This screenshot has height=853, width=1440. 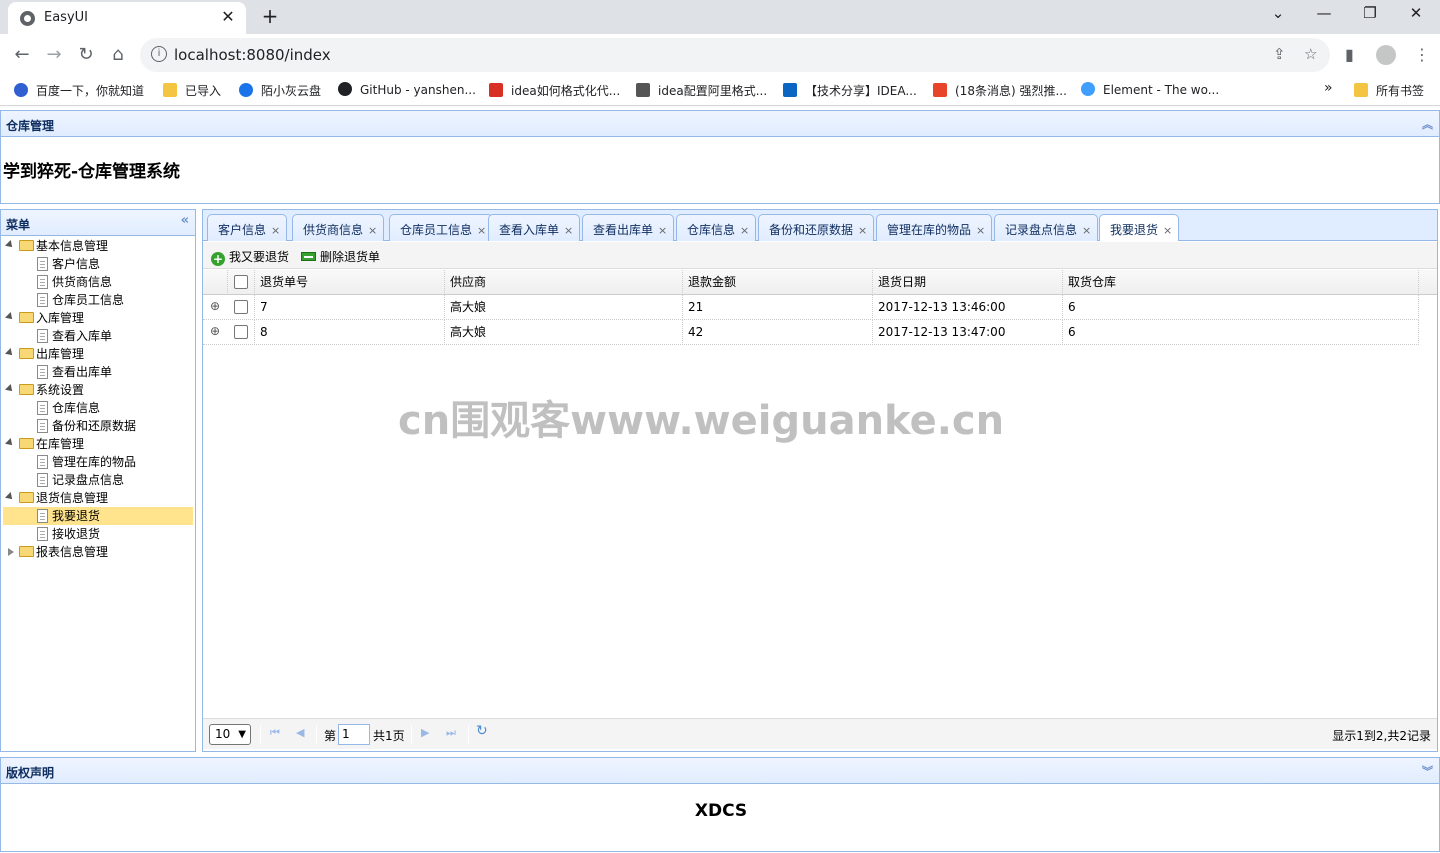 I want to click on table-row: ⊕ 7 高大娘 21 2017-12-13 13:46:00 6, so click(x=811, y=307).